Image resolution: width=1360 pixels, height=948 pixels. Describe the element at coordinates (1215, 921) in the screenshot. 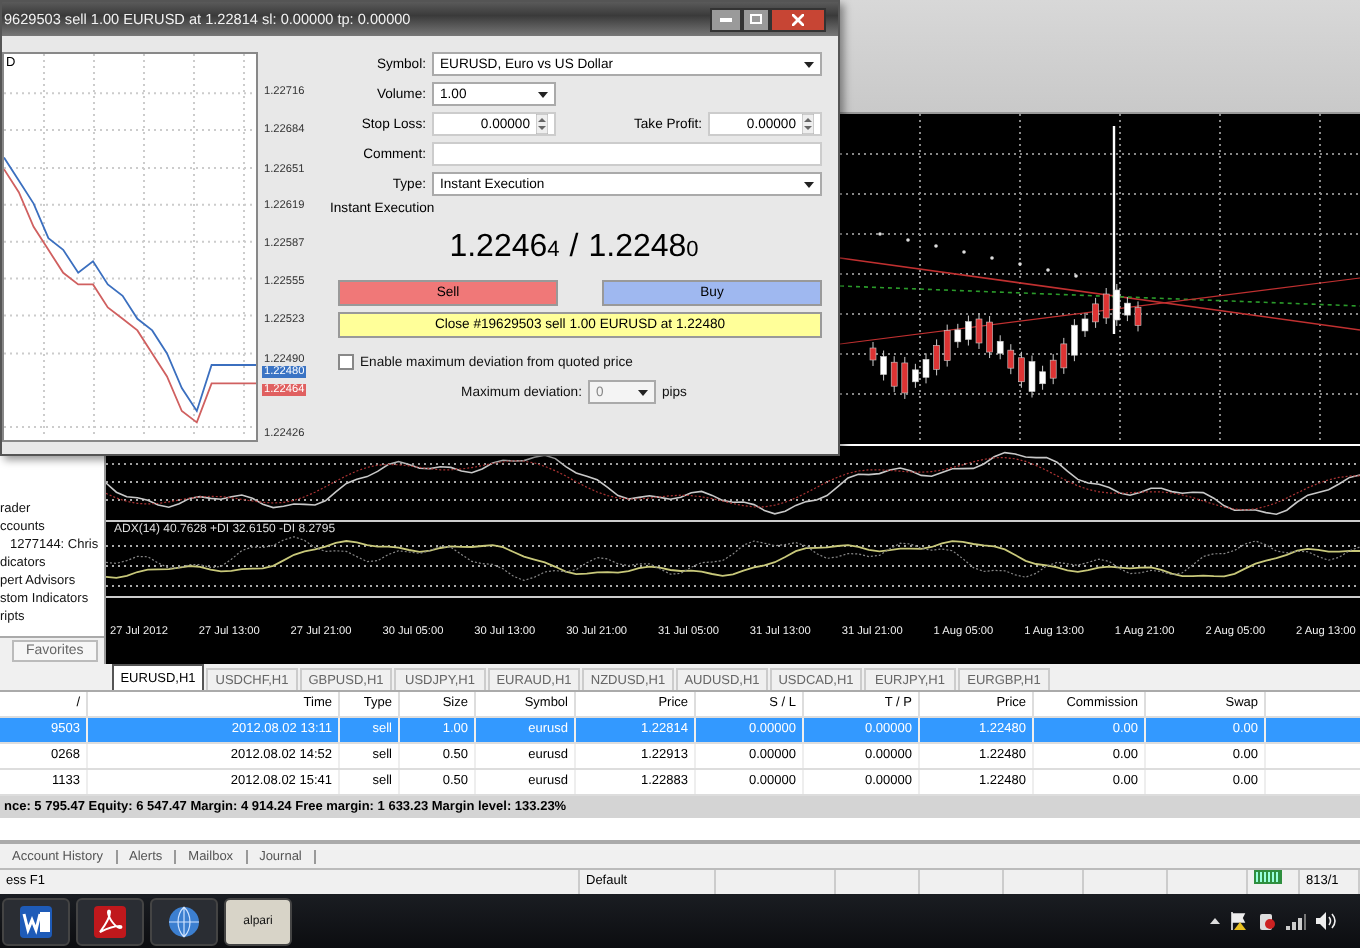

I see `show-hidden-icons-icon` at that location.